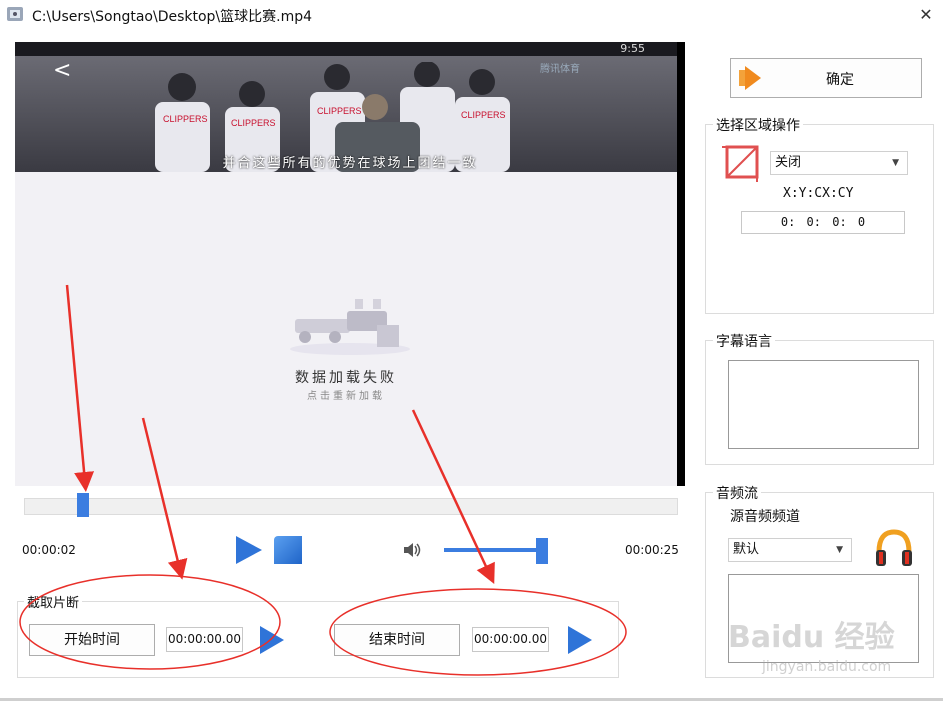 The image size is (943, 701). I want to click on end-play-icon, so click(580, 640).